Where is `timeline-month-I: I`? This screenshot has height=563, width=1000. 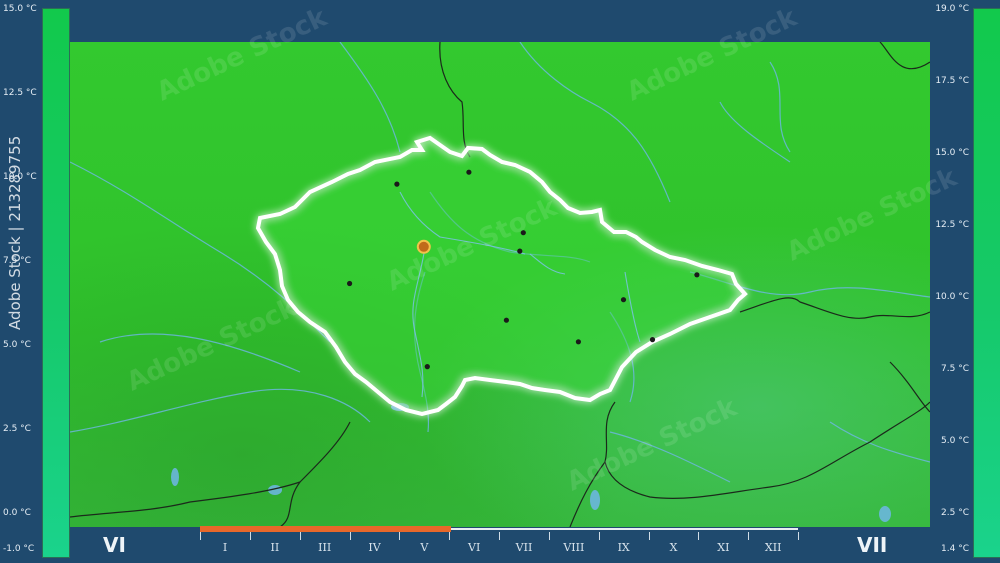
timeline-month-I: I is located at coordinates (225, 547).